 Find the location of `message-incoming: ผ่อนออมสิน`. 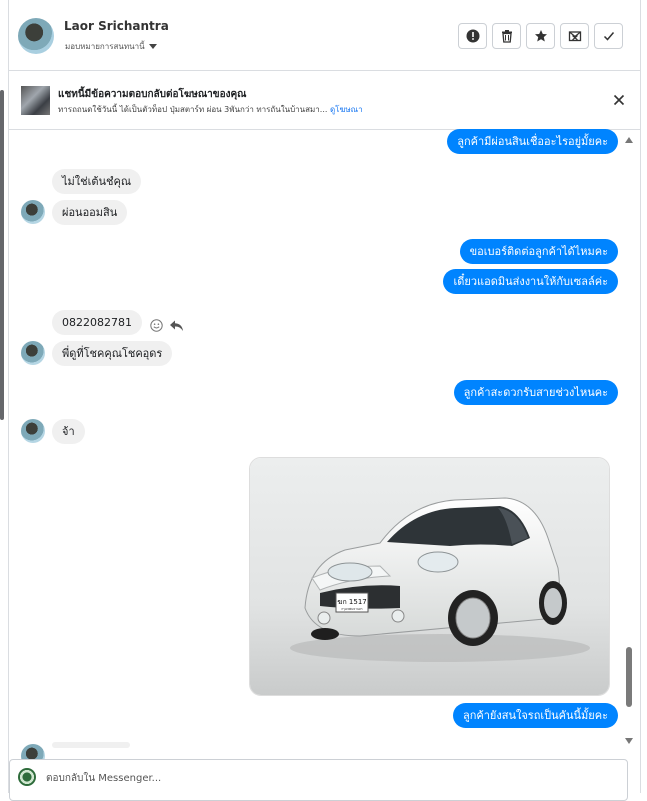

message-incoming: ผ่อนออมสิน is located at coordinates (90, 212).